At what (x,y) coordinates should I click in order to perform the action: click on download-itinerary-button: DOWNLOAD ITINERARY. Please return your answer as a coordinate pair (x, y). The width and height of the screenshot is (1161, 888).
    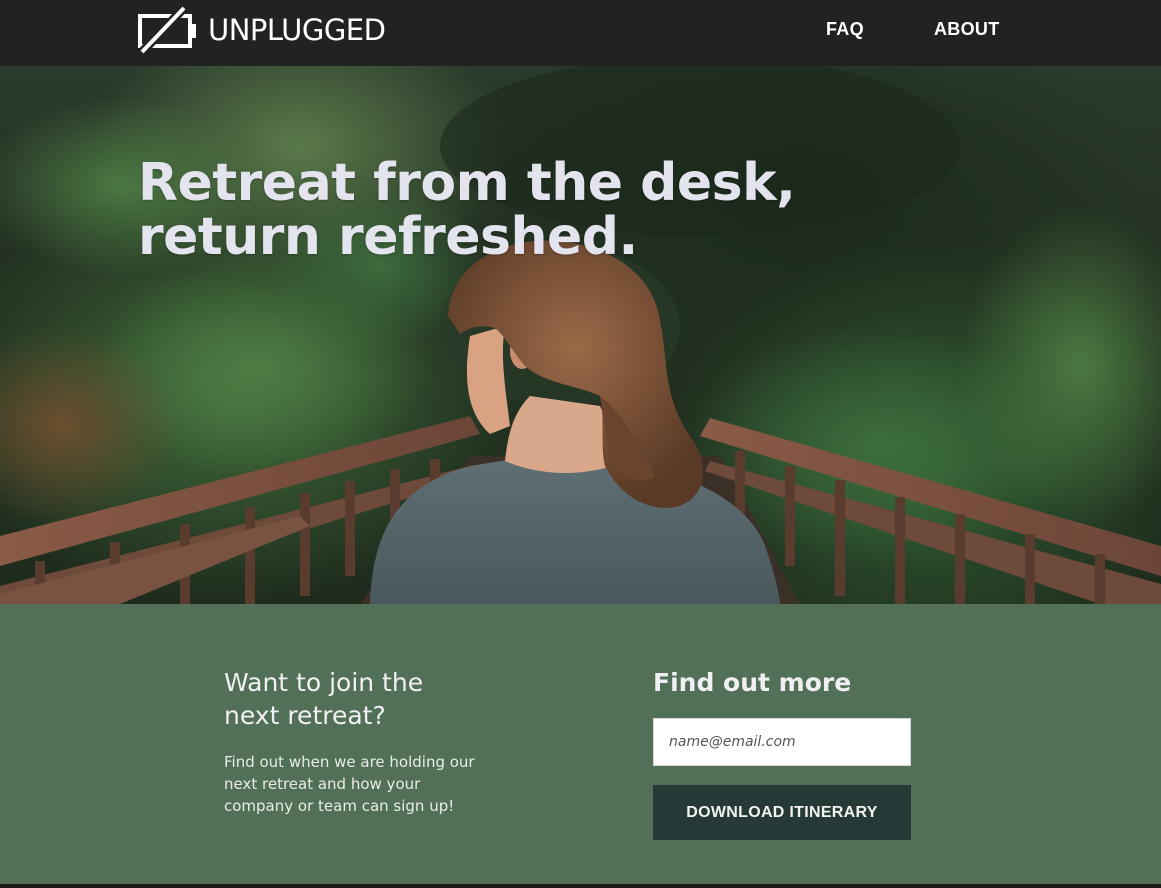
    Looking at the image, I should click on (782, 812).